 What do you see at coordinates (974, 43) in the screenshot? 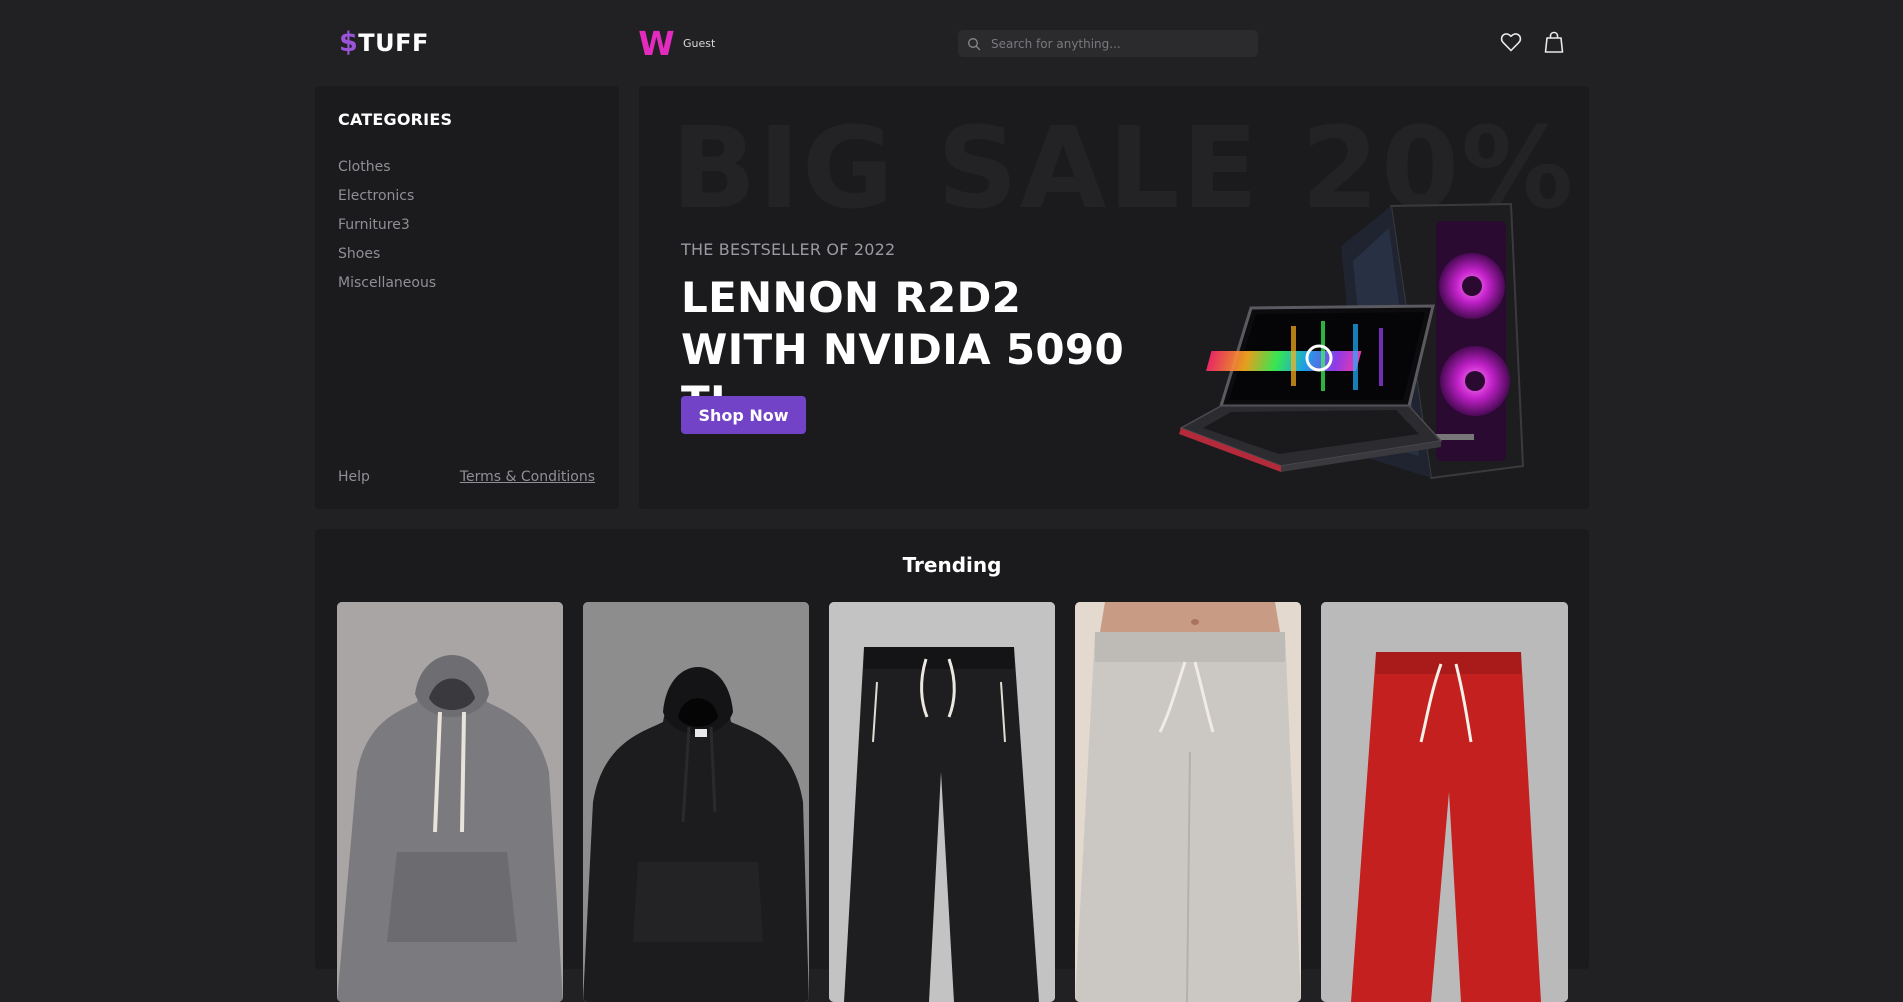
I see `search-icon` at bounding box center [974, 43].